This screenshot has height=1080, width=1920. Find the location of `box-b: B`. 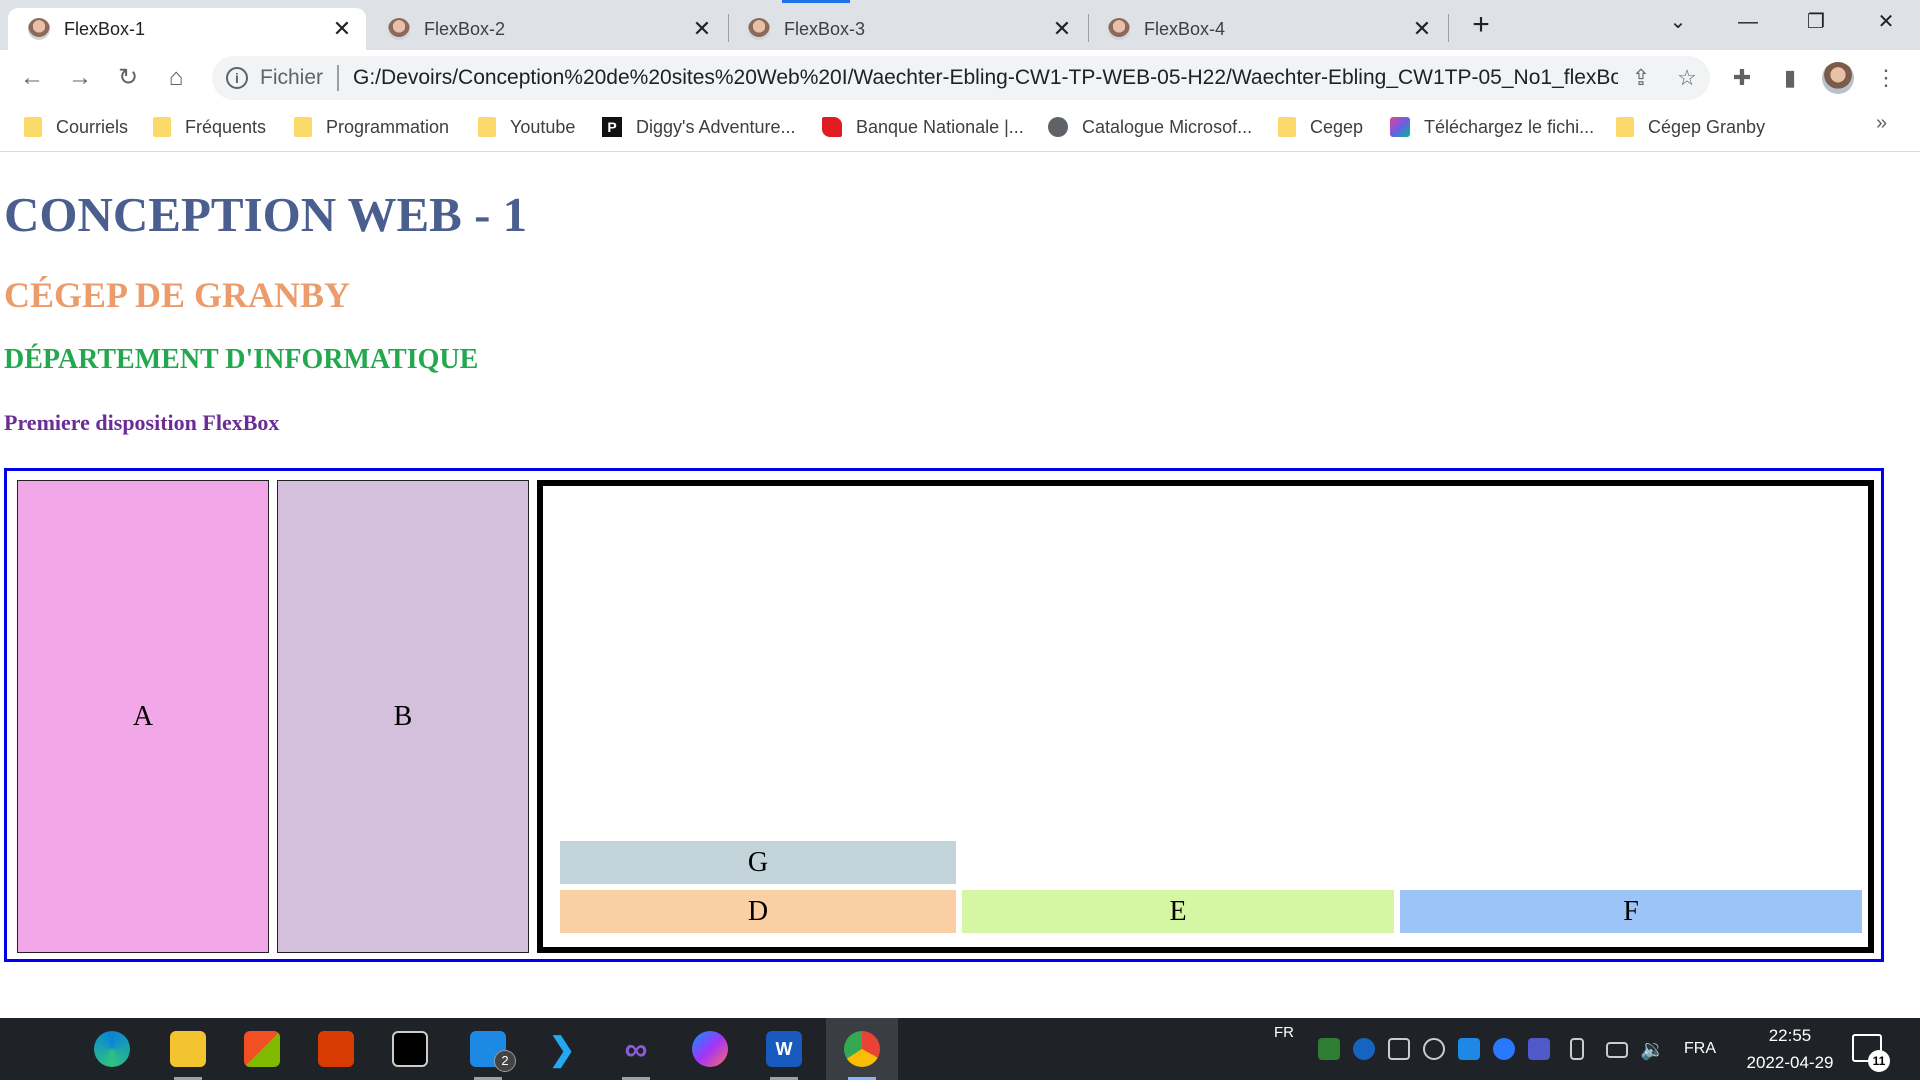

box-b: B is located at coordinates (403, 716).